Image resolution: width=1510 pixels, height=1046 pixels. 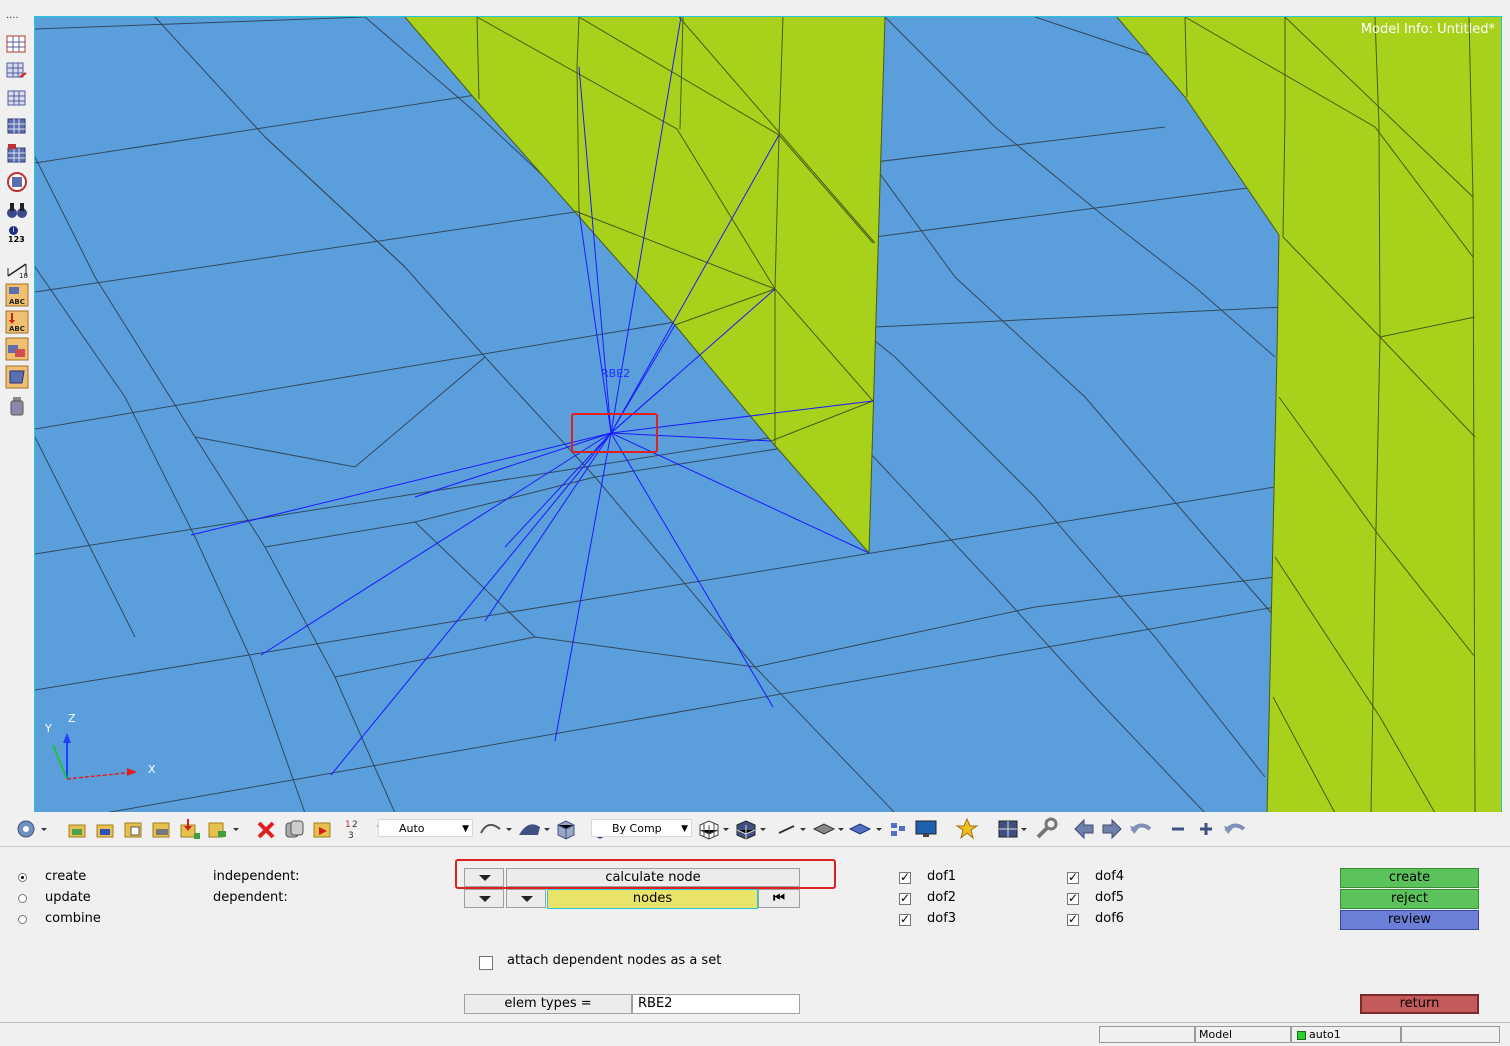 I want to click on settings-wheel-icon, so click(x=31, y=829).